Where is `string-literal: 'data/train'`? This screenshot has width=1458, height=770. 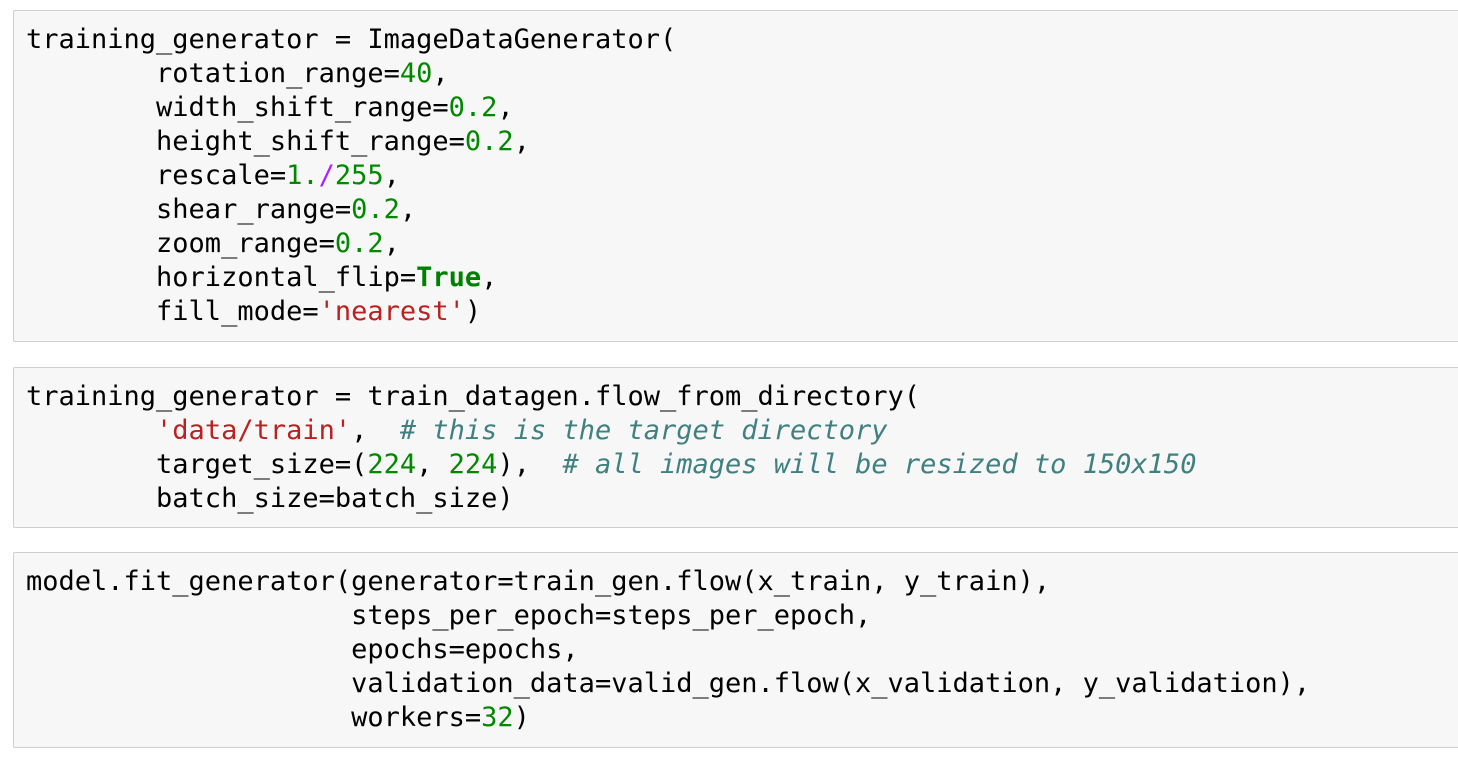
string-literal: 'data/train' is located at coordinates (254, 430).